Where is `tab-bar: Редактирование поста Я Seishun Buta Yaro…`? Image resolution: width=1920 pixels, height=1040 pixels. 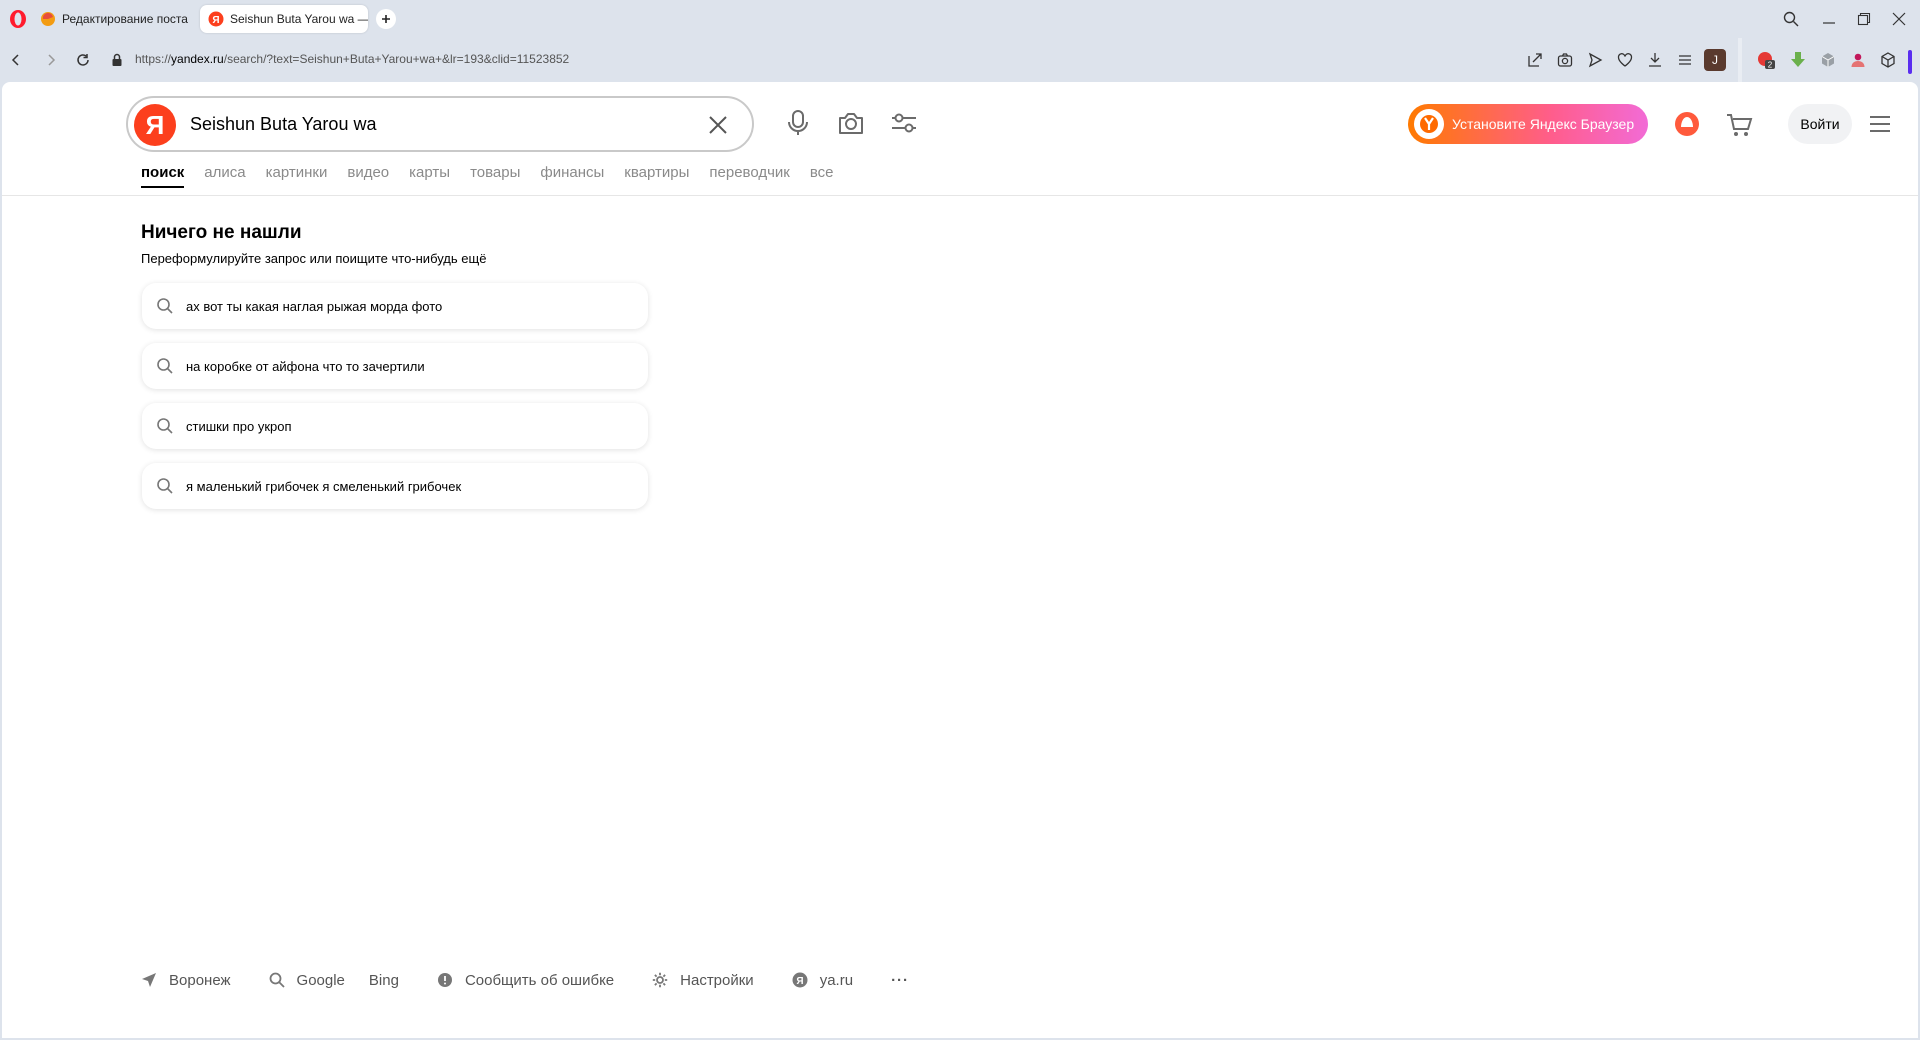 tab-bar: Редактирование поста Я Seishun Buta Yaro… is located at coordinates (960, 19).